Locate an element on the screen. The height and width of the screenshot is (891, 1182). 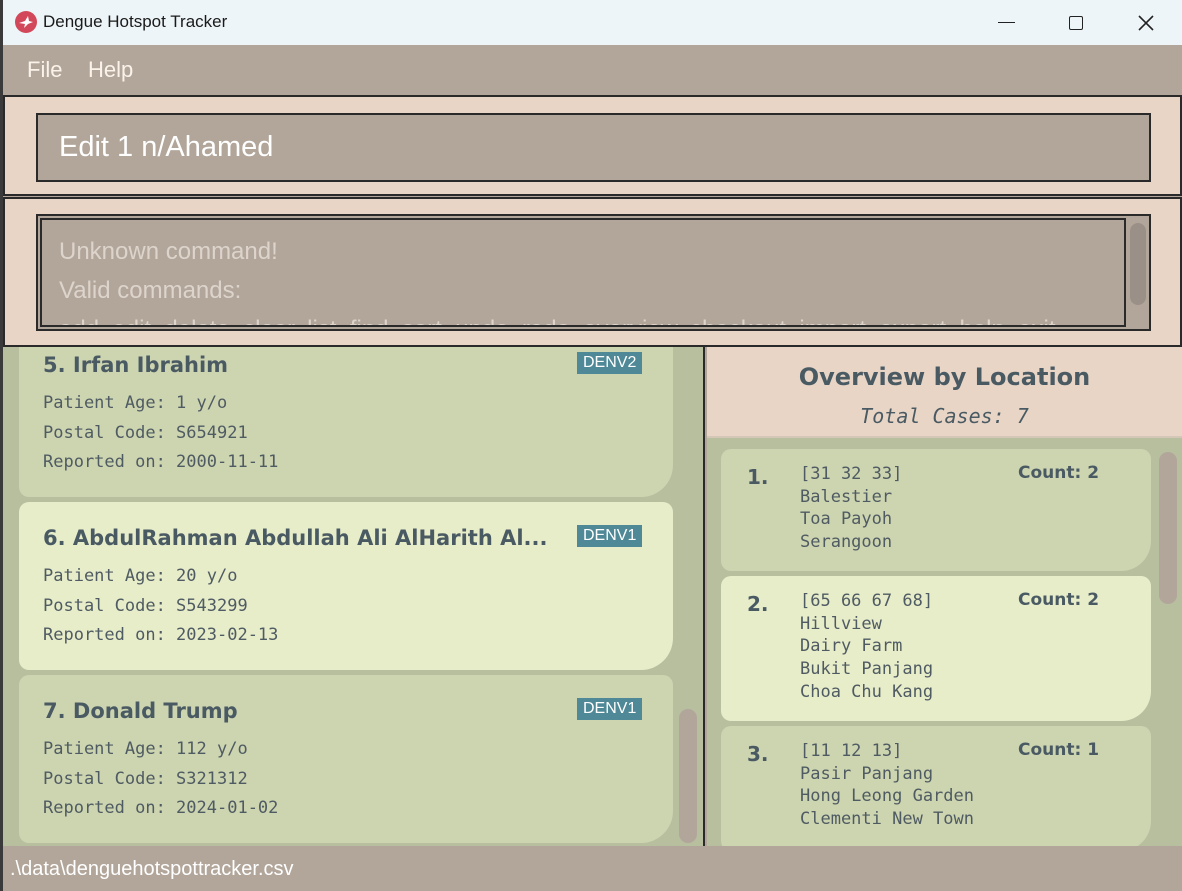
location-line: Serangoon is located at coordinates (846, 542).